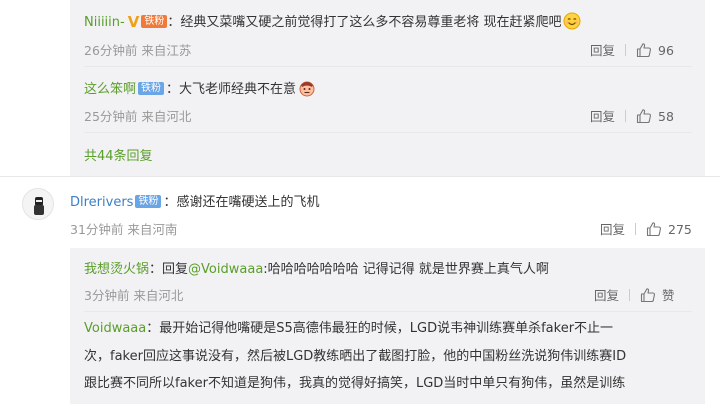  I want to click on face-emoji-icon, so click(307, 89).